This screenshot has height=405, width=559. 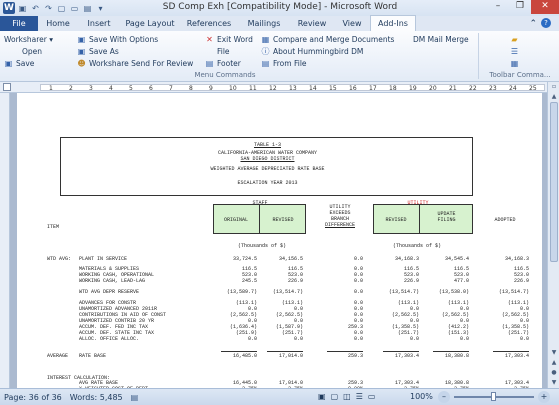 I want to click on ruler-number: 20, so click(x=433, y=88).